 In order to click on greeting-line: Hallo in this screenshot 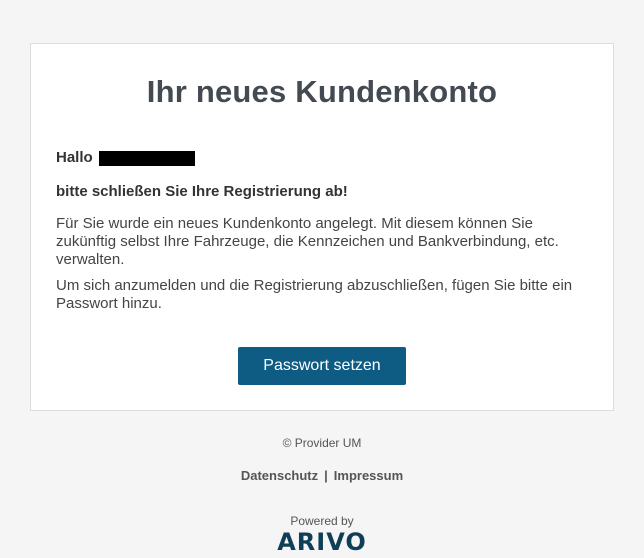, I will do `click(125, 157)`.